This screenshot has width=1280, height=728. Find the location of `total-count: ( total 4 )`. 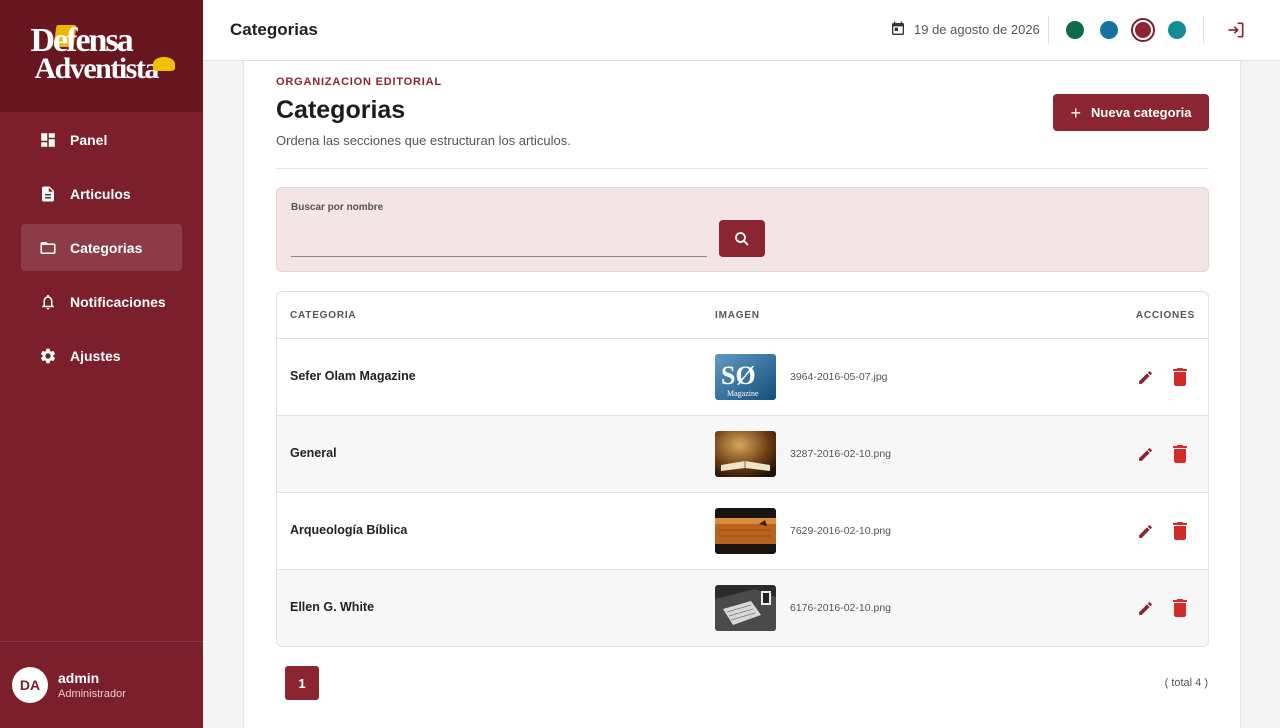

total-count: ( total 4 ) is located at coordinates (1186, 683).